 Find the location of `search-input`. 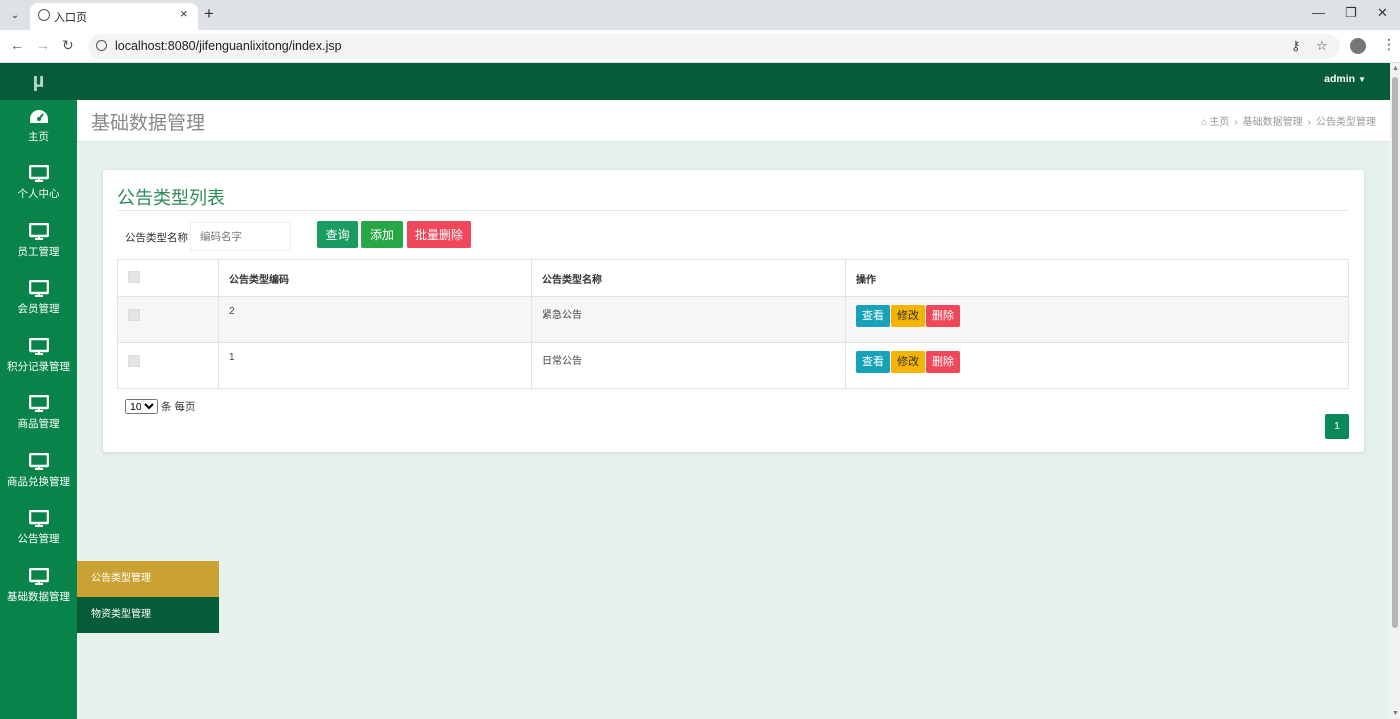

search-input is located at coordinates (240, 236).